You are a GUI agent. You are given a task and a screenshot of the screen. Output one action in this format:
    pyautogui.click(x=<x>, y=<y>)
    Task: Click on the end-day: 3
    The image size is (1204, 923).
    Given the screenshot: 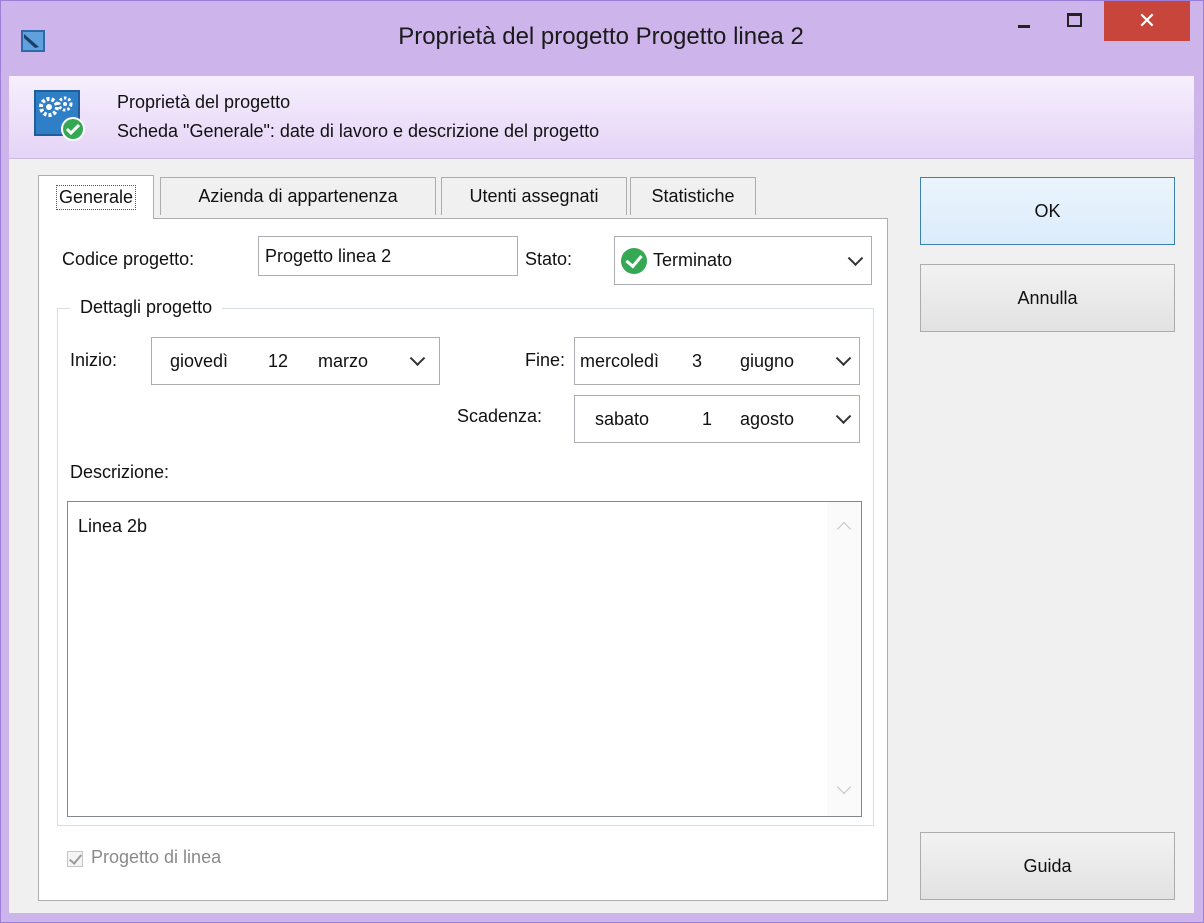 What is the action you would take?
    pyautogui.click(x=697, y=360)
    